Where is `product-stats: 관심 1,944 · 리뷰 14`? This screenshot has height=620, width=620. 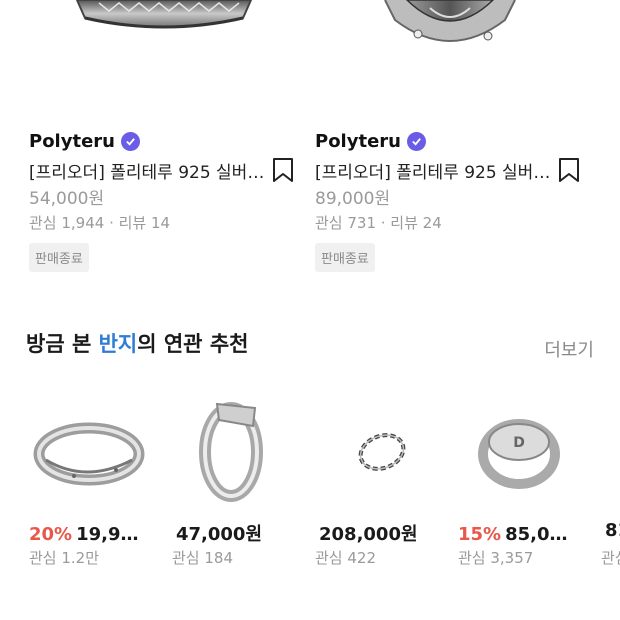
product-stats: 관심 1,944 · 리뷰 14 is located at coordinates (100, 223).